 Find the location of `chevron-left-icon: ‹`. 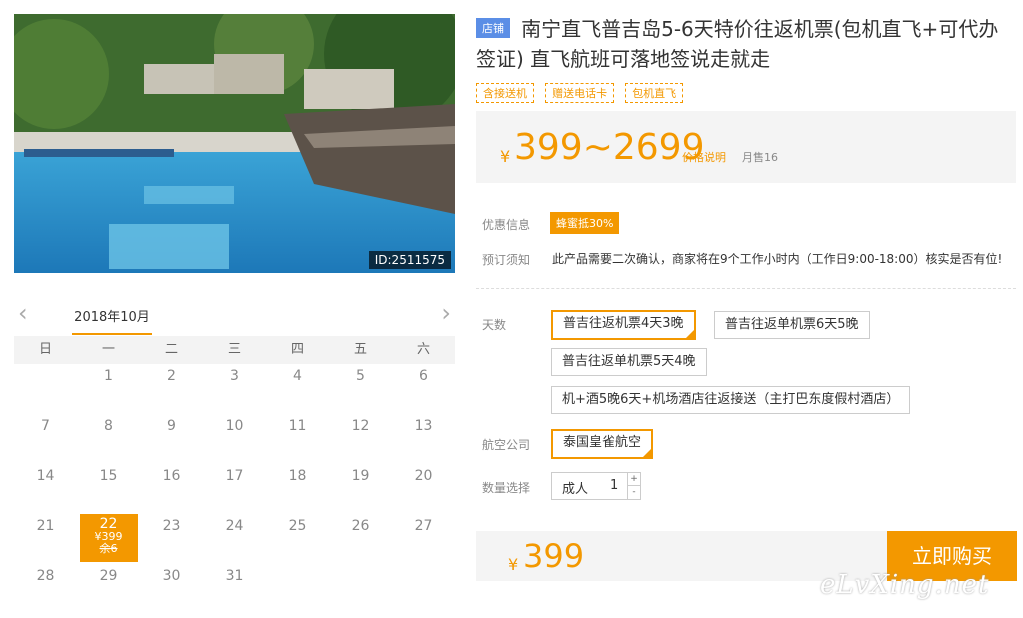

chevron-left-icon: ‹ is located at coordinates (23, 313).